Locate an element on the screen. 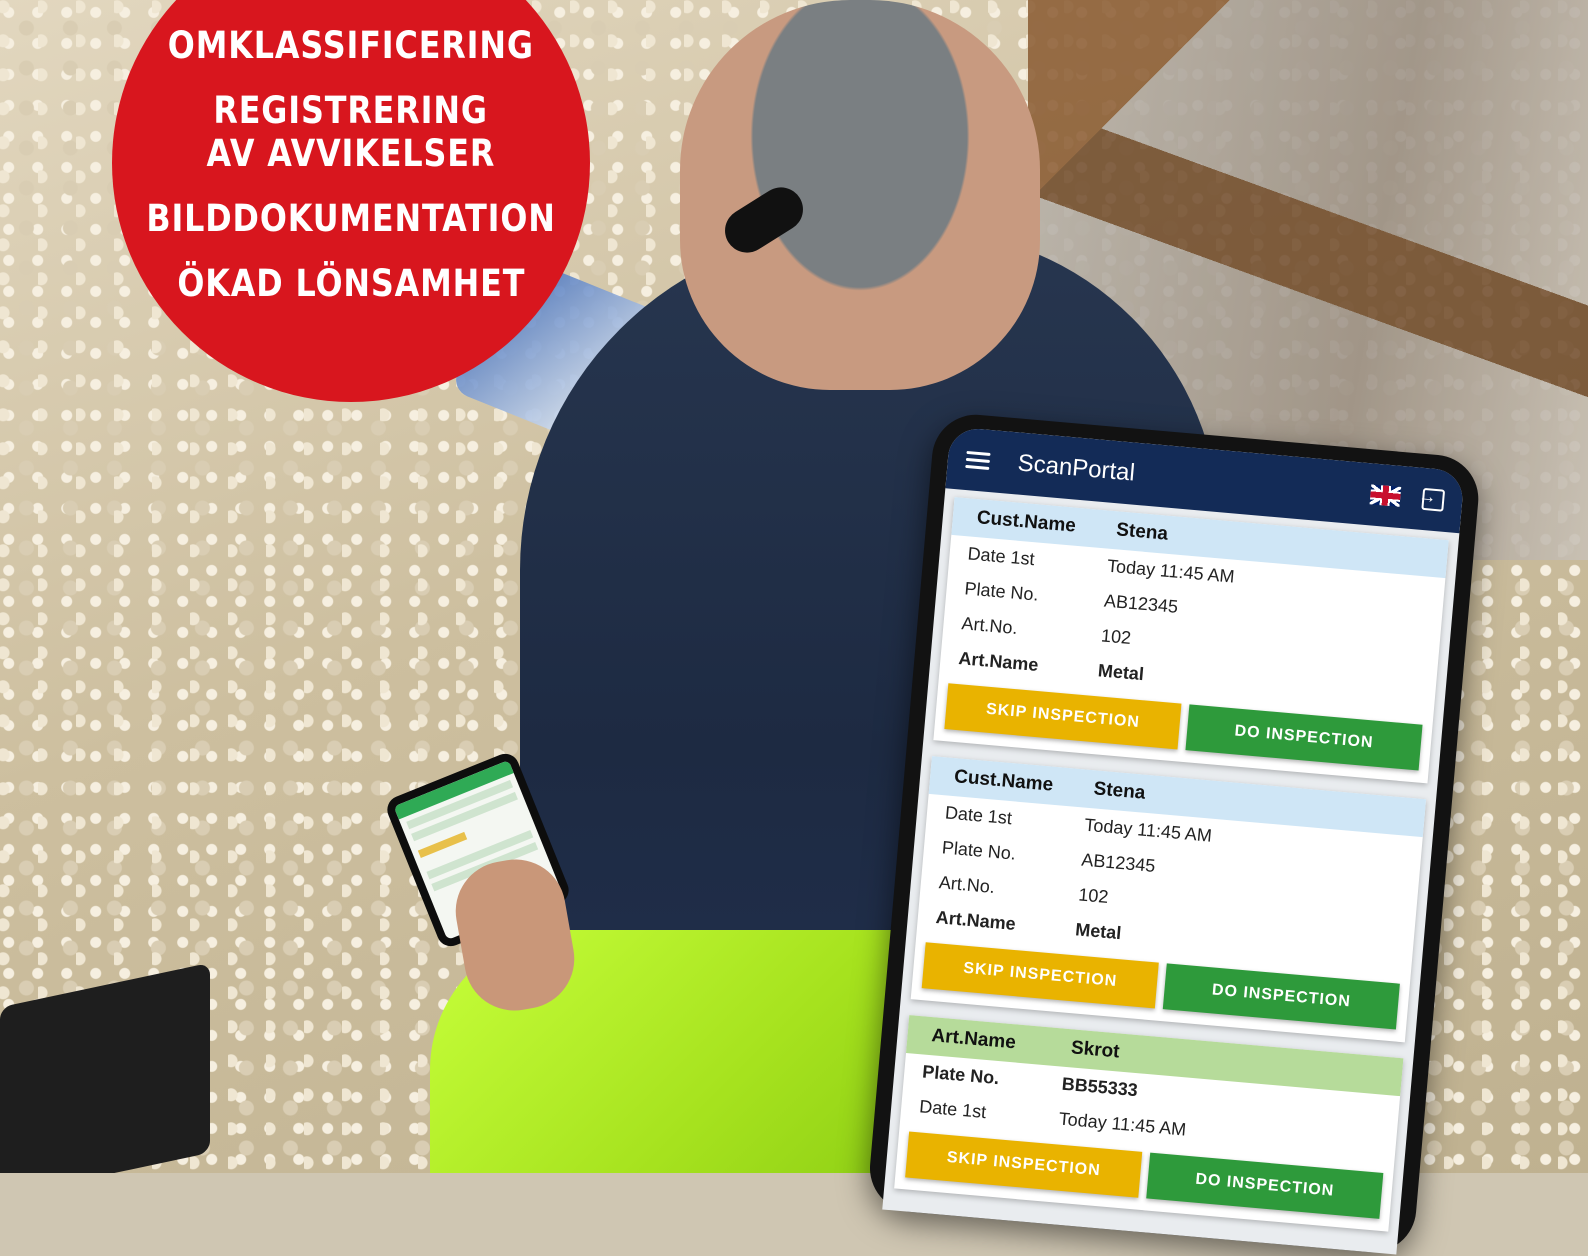  uk-flag-icon is located at coordinates (1385, 495).